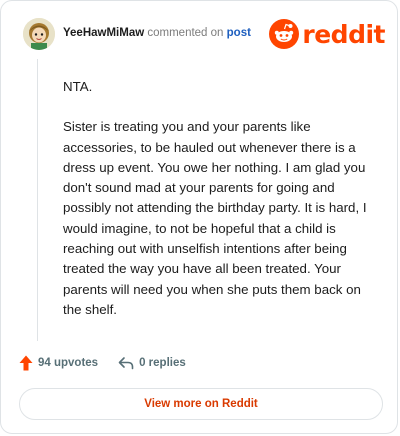 The width and height of the screenshot is (400, 436). Describe the element at coordinates (26, 363) in the screenshot. I see `upvote-arrow-icon` at that location.